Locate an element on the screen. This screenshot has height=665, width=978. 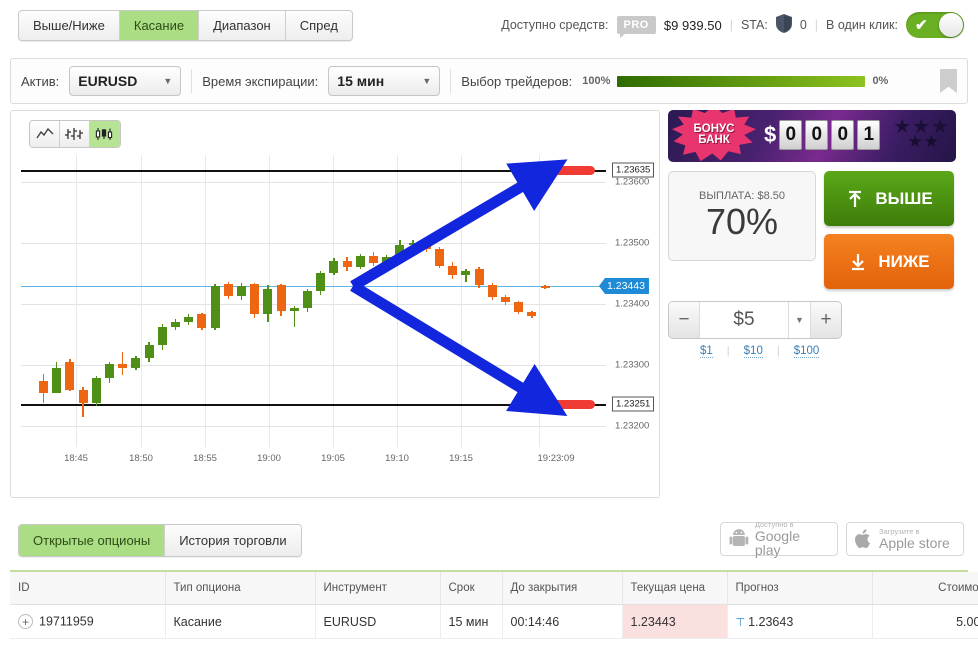
bonus-bank-banner: ★★★ ★★ БОНУС БАНК $ 0 0 0 1 is located at coordinates (812, 136).